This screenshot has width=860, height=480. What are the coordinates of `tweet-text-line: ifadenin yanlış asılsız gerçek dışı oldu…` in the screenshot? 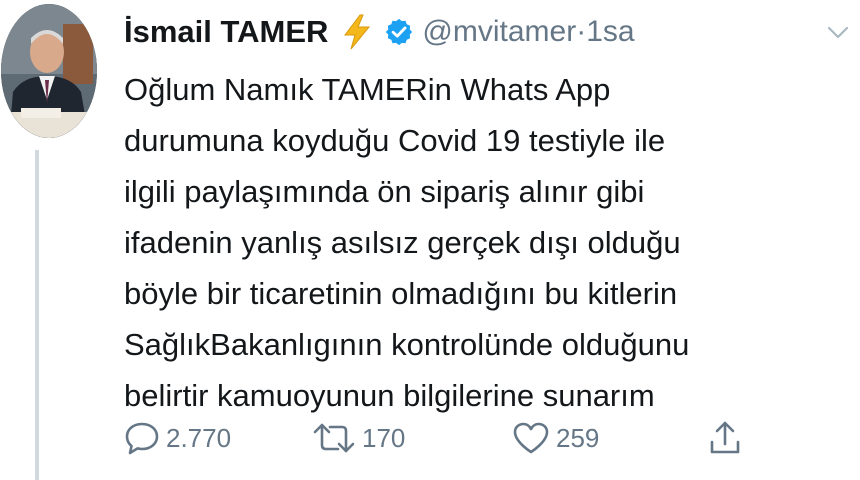 It's located at (402, 242).